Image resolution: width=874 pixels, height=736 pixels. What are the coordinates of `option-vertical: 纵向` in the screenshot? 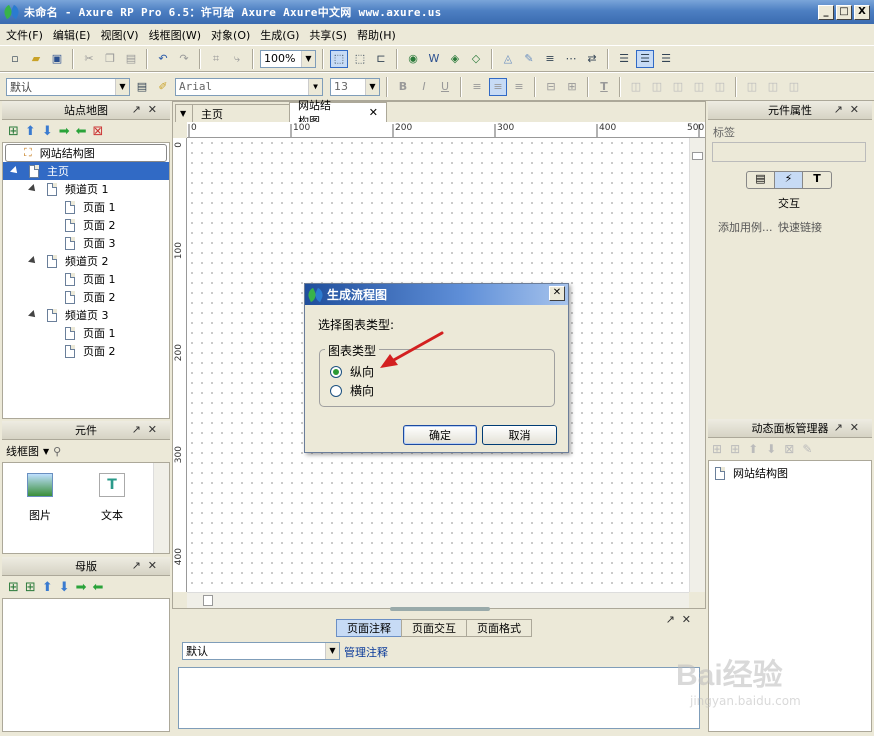 It's located at (352, 371).